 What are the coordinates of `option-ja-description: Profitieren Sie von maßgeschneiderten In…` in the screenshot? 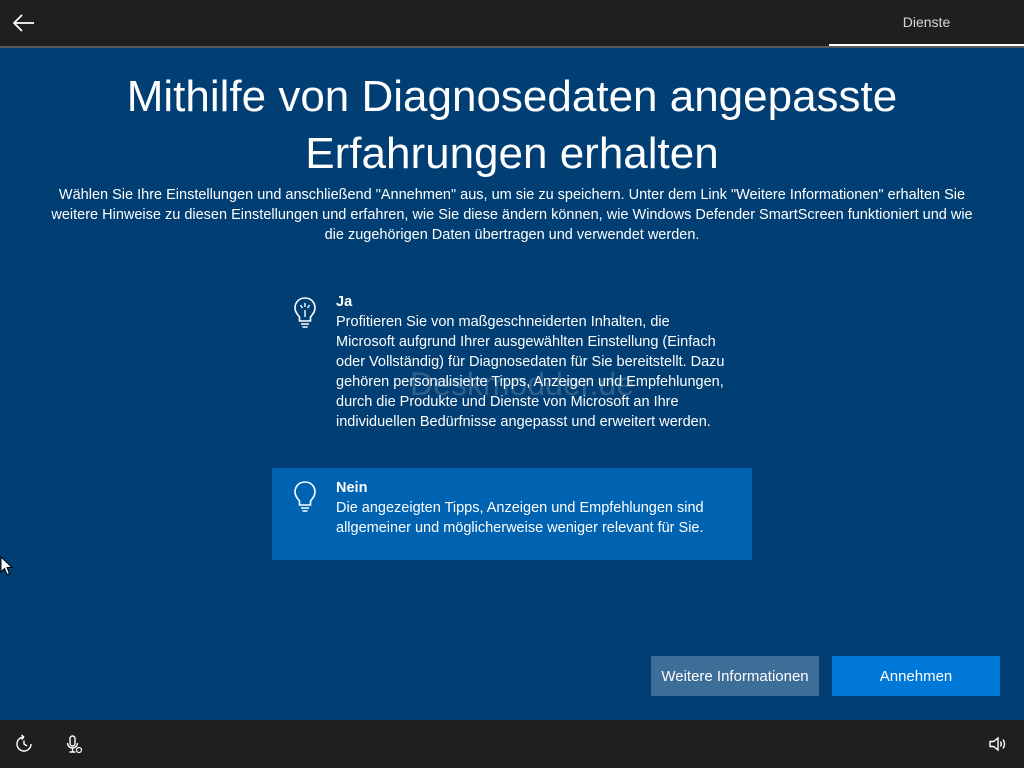 It's located at (530, 372).